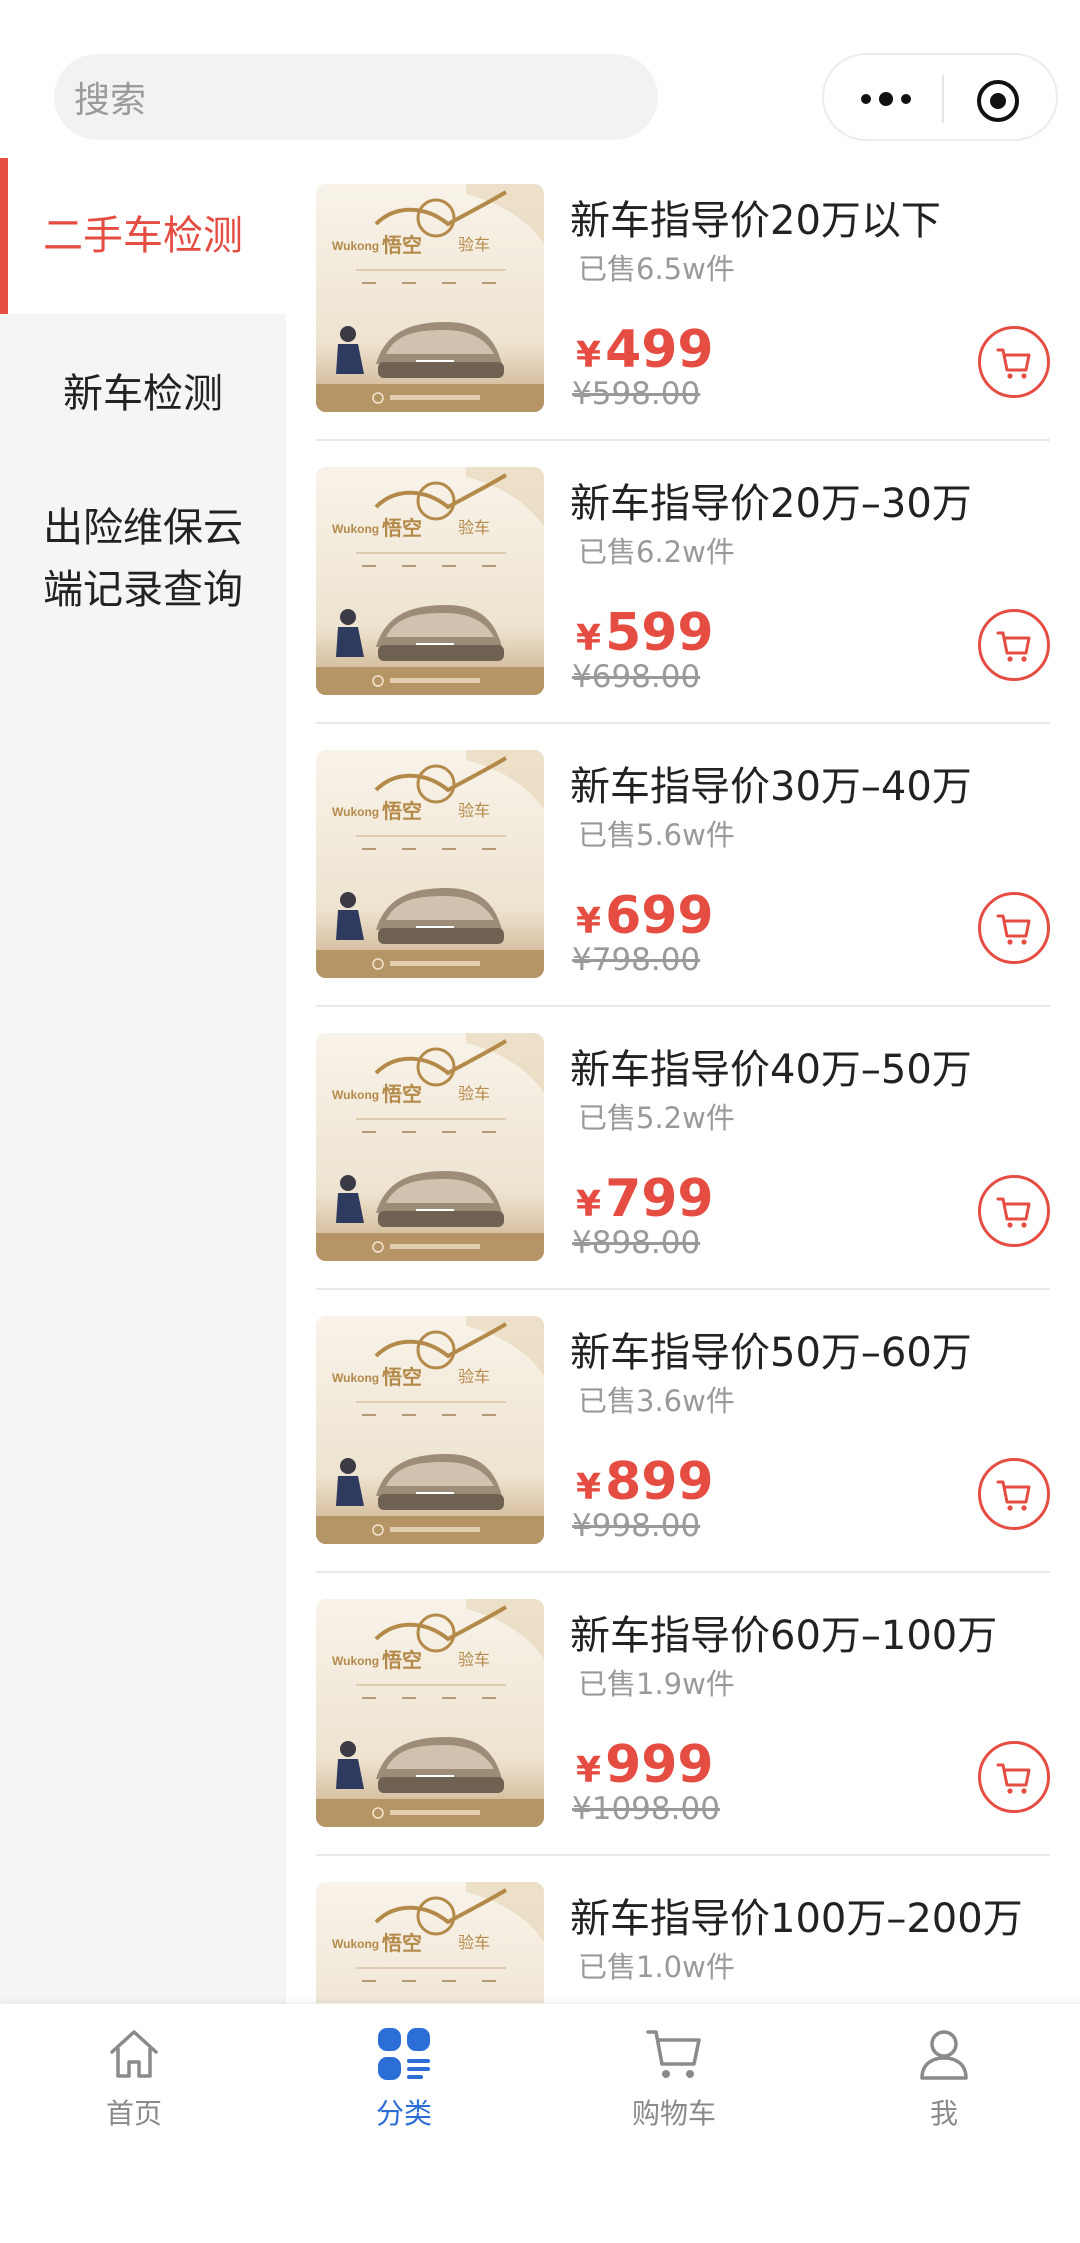 The image size is (1080, 2243). I want to click on home-icon, so click(134, 2054).